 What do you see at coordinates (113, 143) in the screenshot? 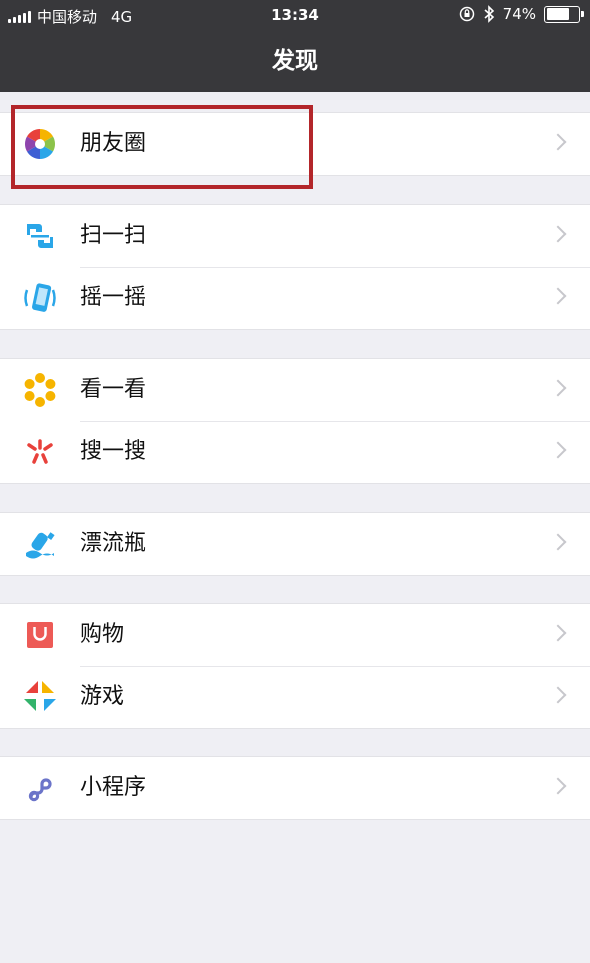
I see `menu-item-label: 朋友圈` at bounding box center [113, 143].